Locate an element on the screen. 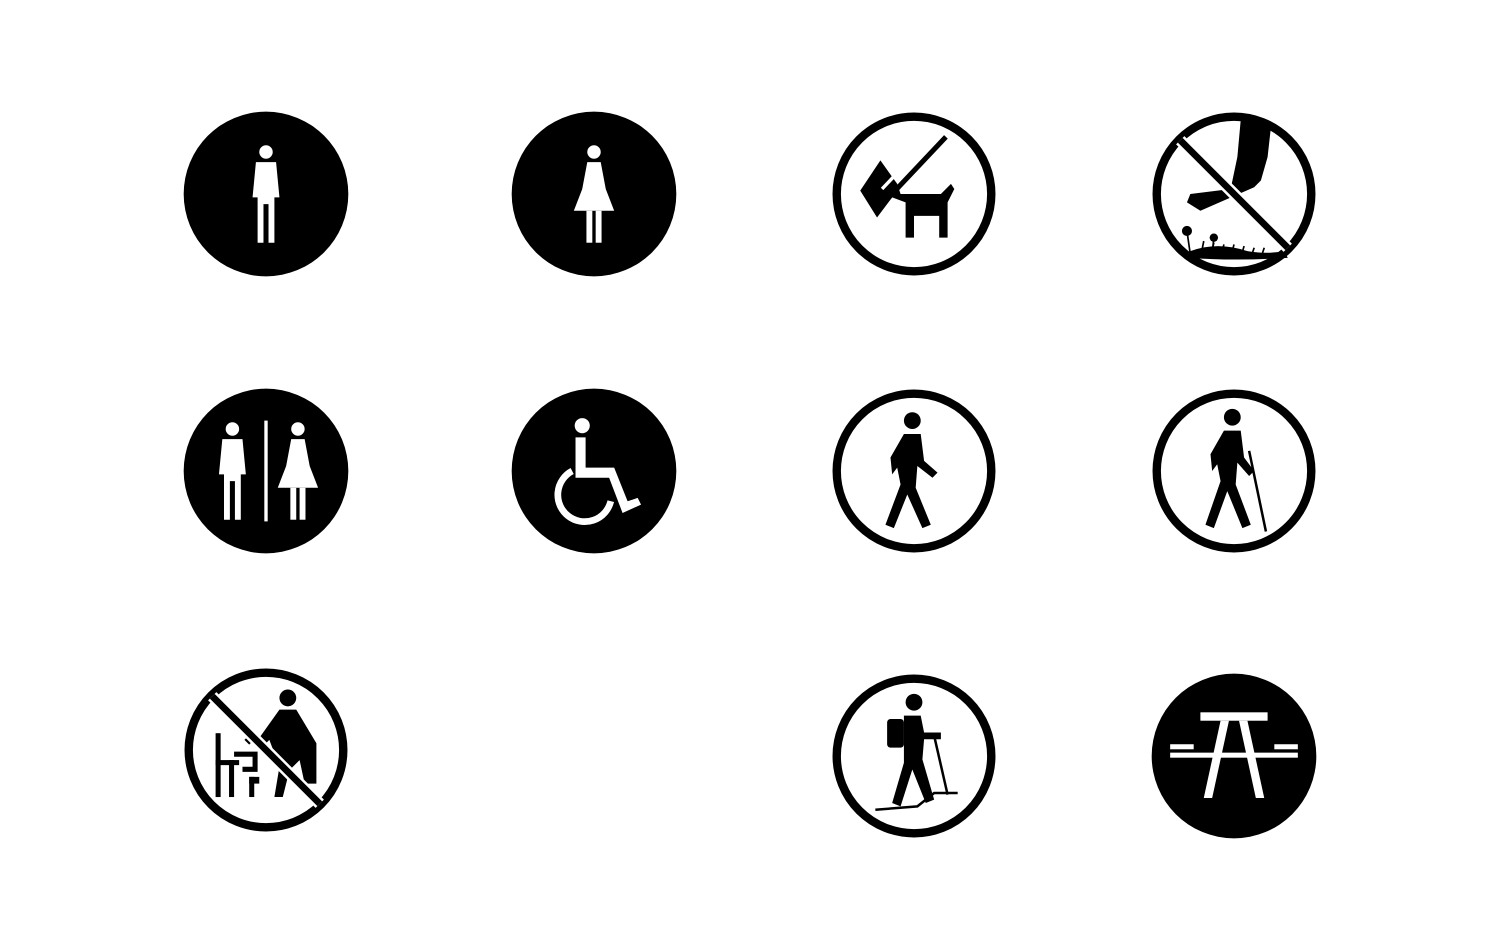 Image resolution: width=1500 pixels, height=950 pixels. wheelchair-accessible-icon is located at coordinates (594, 471).